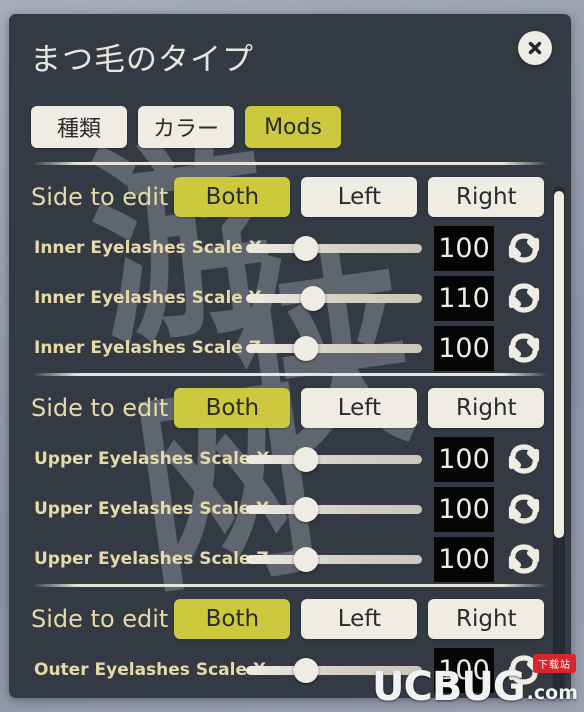 This screenshot has height=712, width=584. Describe the element at coordinates (151, 509) in the screenshot. I see `slider-label: Upper Eyelashes Scale Y` at that location.